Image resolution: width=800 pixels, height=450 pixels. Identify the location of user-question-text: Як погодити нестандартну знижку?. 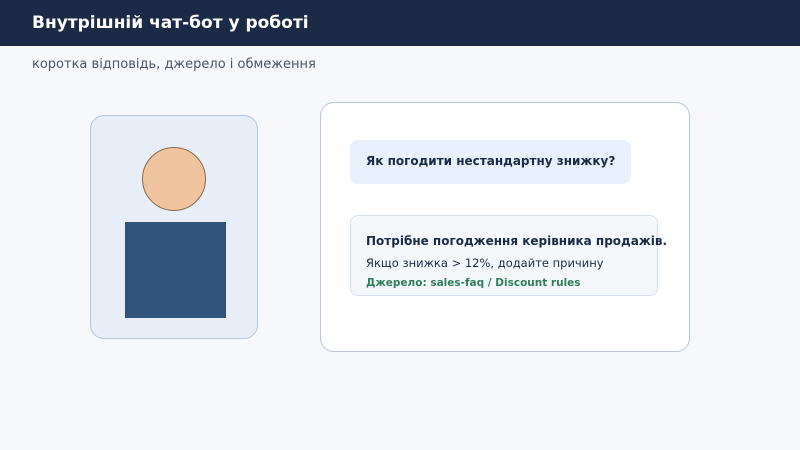
(491, 161).